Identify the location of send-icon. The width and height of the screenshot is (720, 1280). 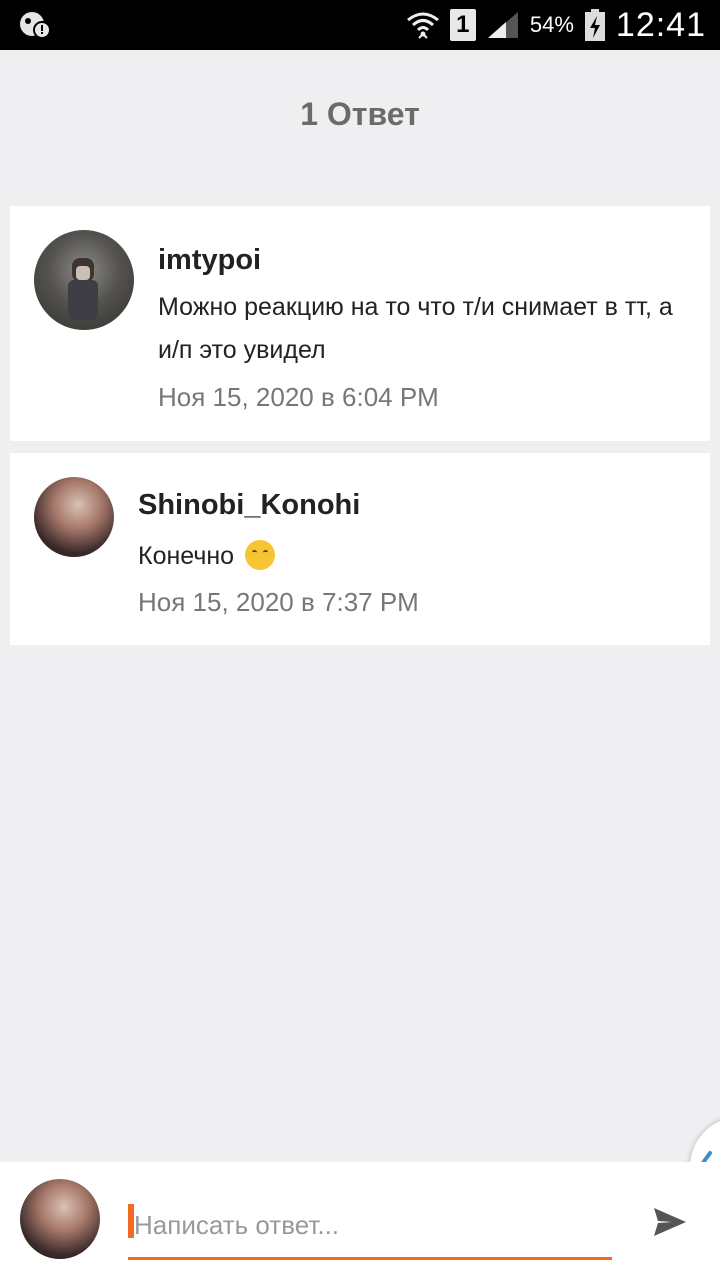
(670, 1222).